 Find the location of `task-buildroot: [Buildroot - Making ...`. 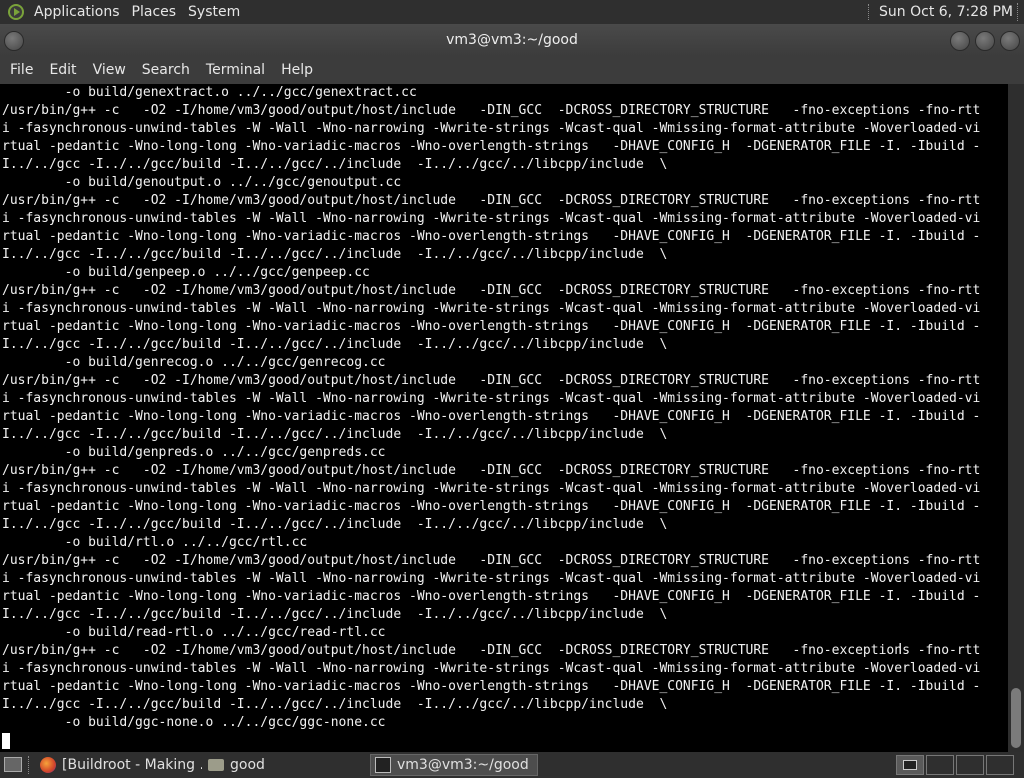

task-buildroot: [Buildroot - Making ... is located at coordinates (119, 765).